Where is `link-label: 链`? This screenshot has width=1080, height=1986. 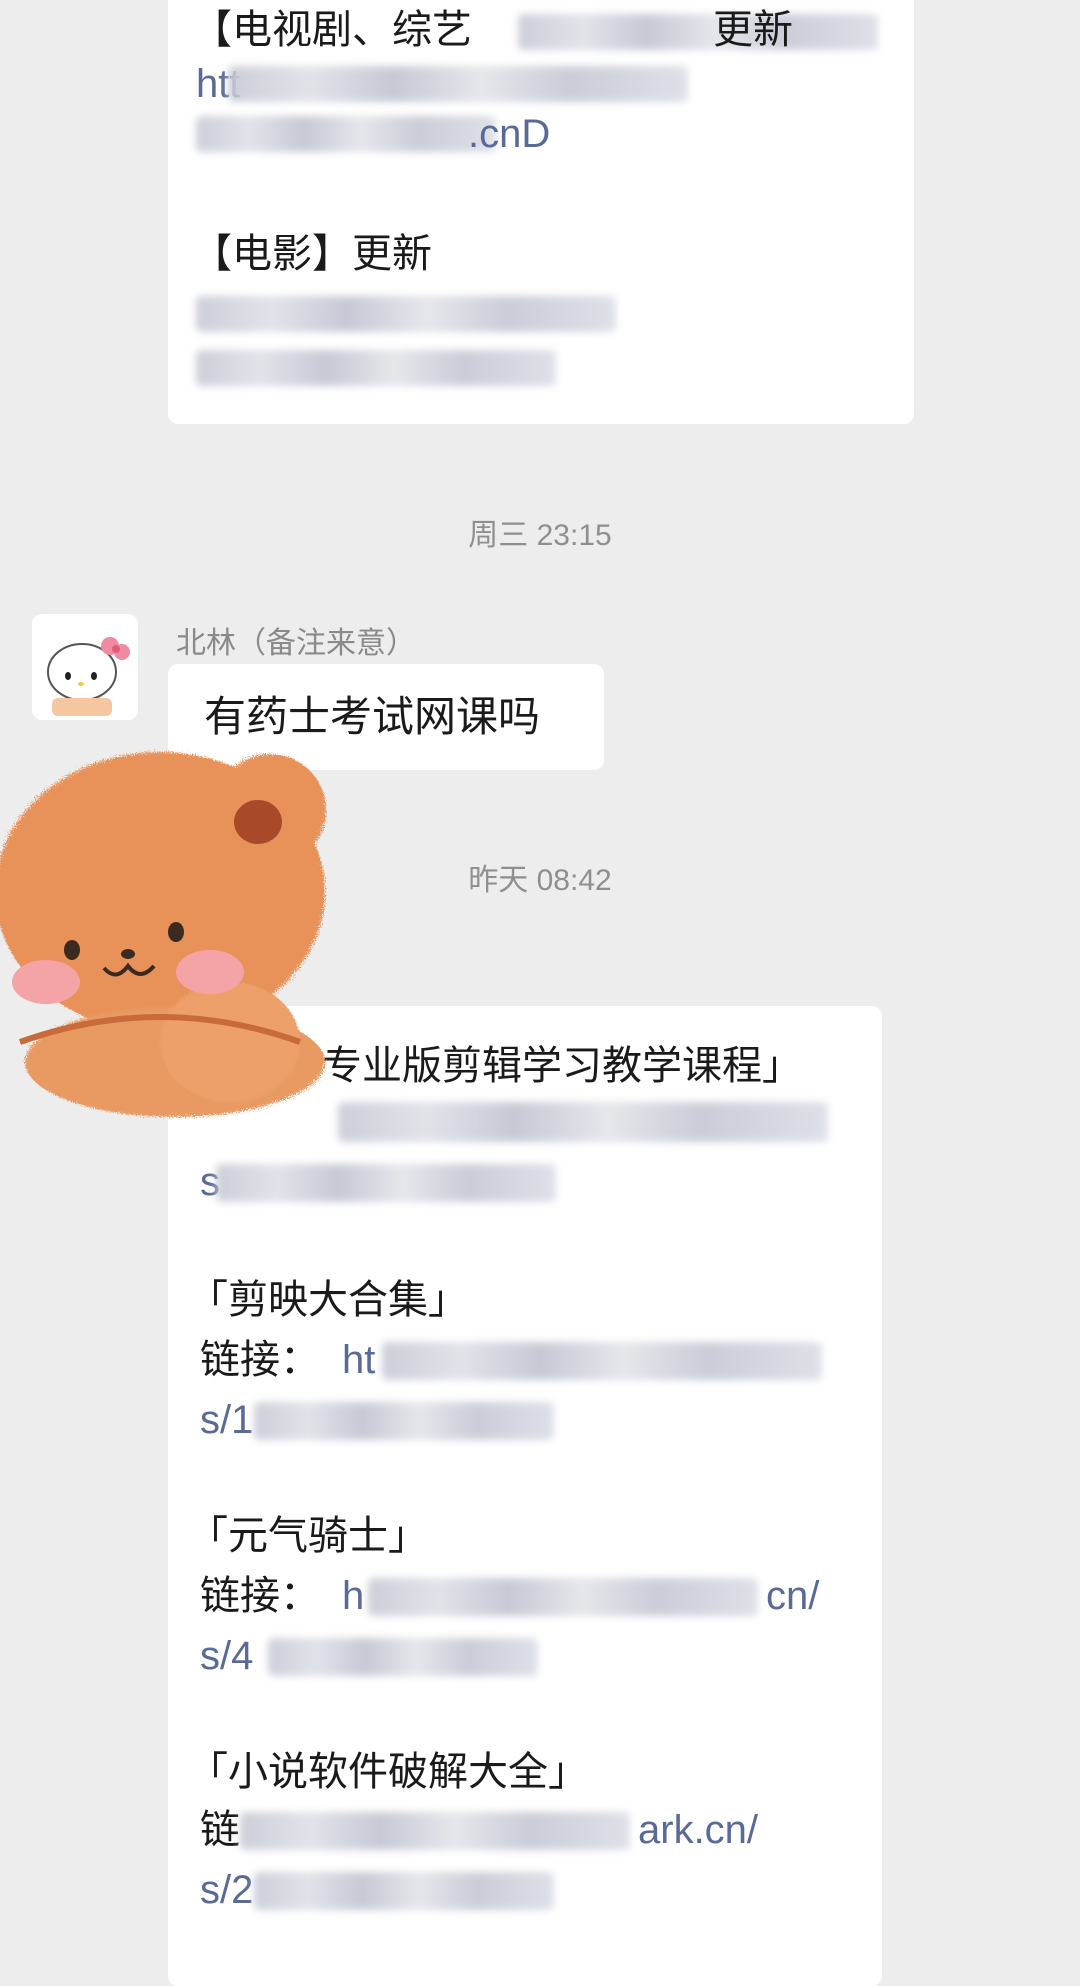
link-label: 链 is located at coordinates (220, 1830).